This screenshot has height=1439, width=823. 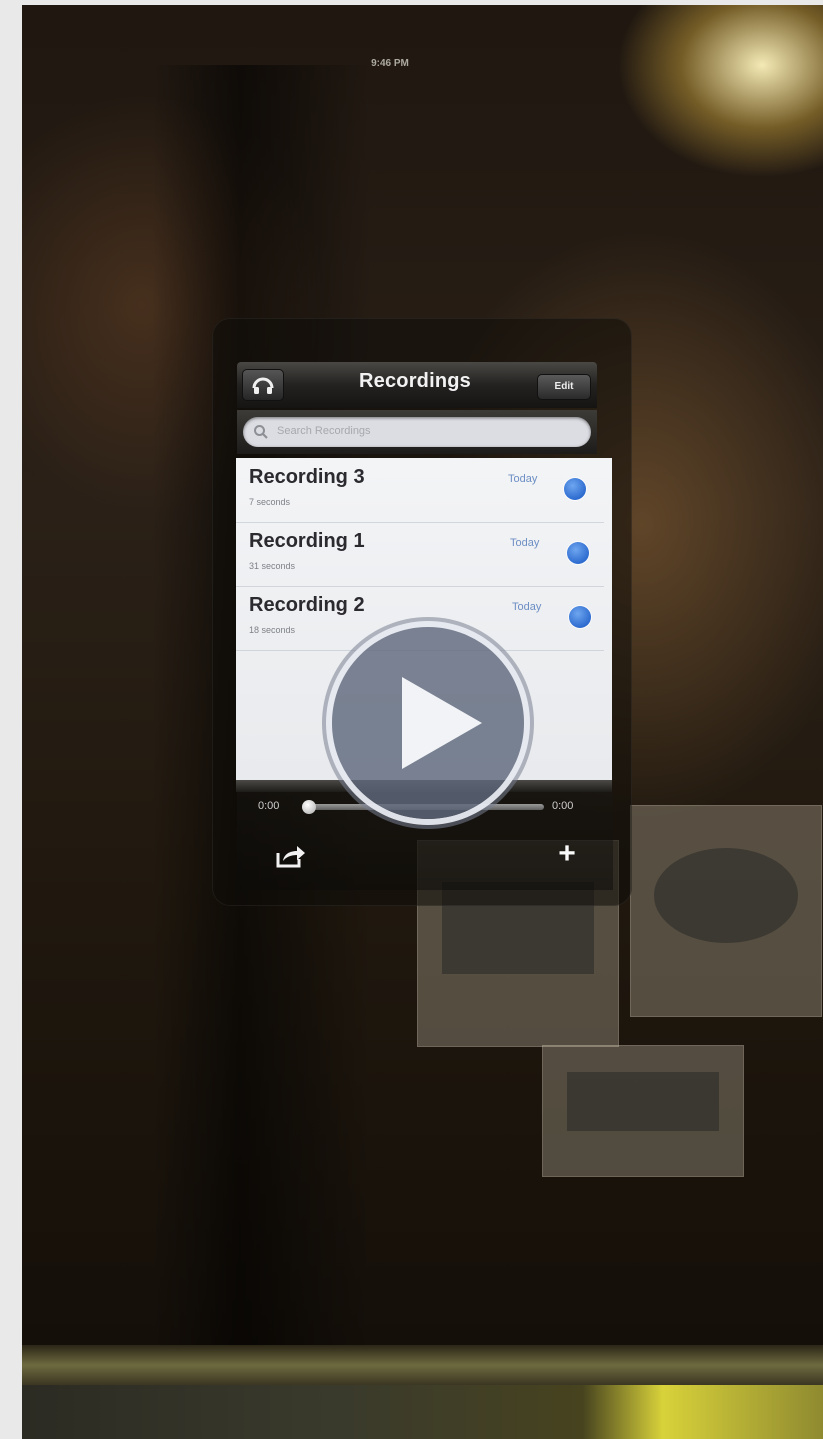 I want to click on recording-title: Recording 2, so click(x=307, y=605).